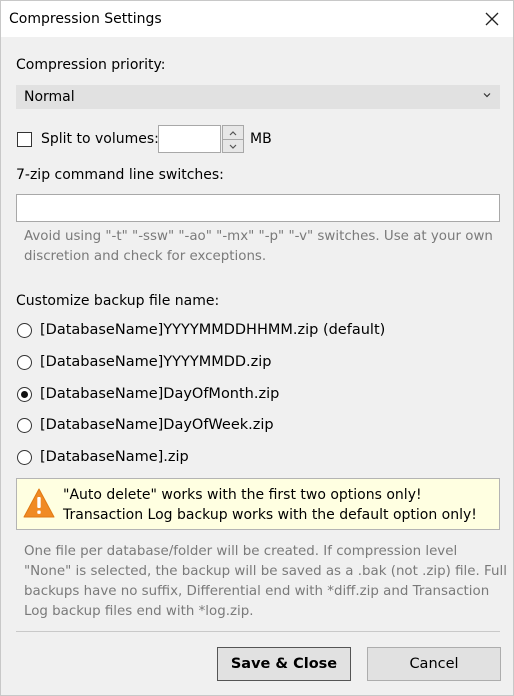 This screenshot has height=696, width=514. What do you see at coordinates (24, 394) in the screenshot?
I see `radio-button-selected` at bounding box center [24, 394].